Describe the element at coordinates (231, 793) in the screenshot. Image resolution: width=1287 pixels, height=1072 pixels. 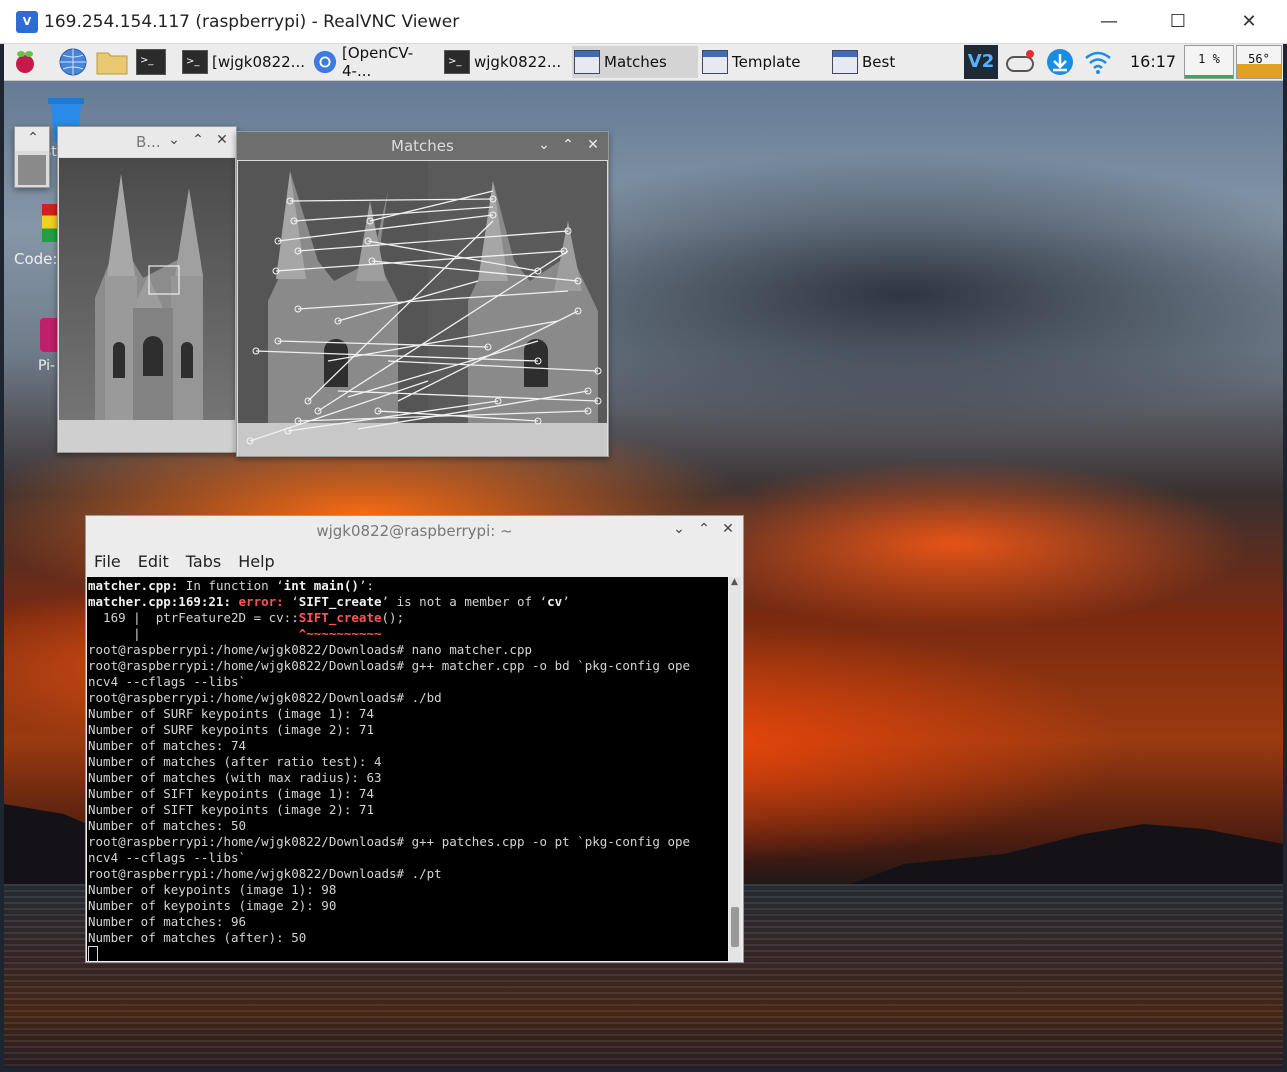
I see `terminal-line: Number of SIFT keypoints (image 1): 74` at that location.